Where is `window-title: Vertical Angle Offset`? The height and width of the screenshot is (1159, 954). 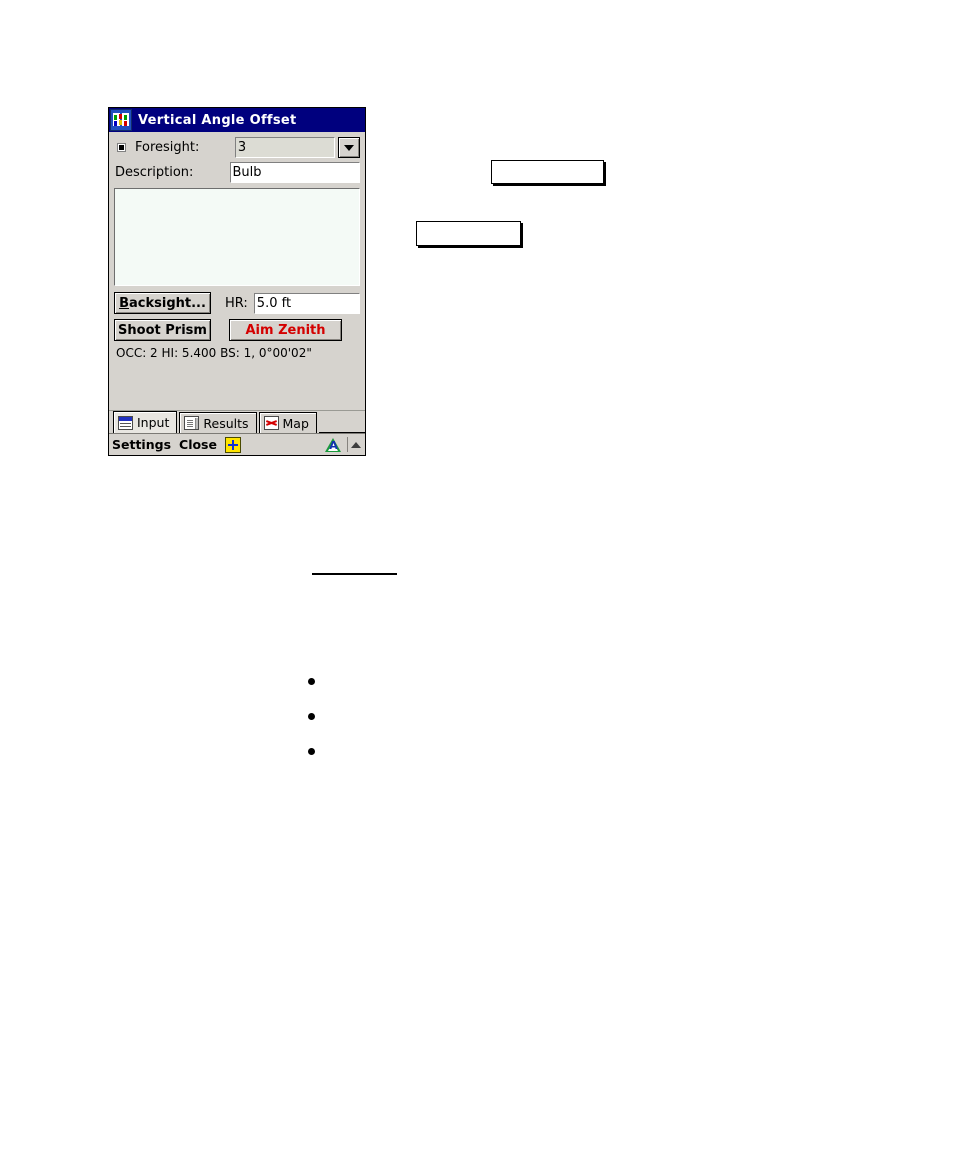 window-title: Vertical Angle Offset is located at coordinates (217, 120).